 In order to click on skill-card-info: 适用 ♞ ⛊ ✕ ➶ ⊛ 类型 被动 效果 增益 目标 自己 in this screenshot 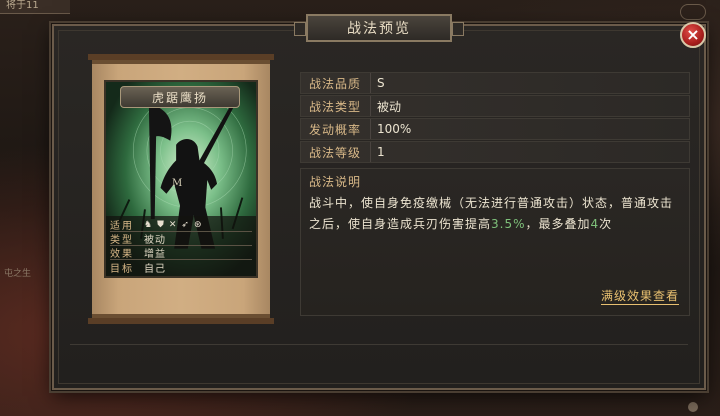, I will do `click(181, 246)`.